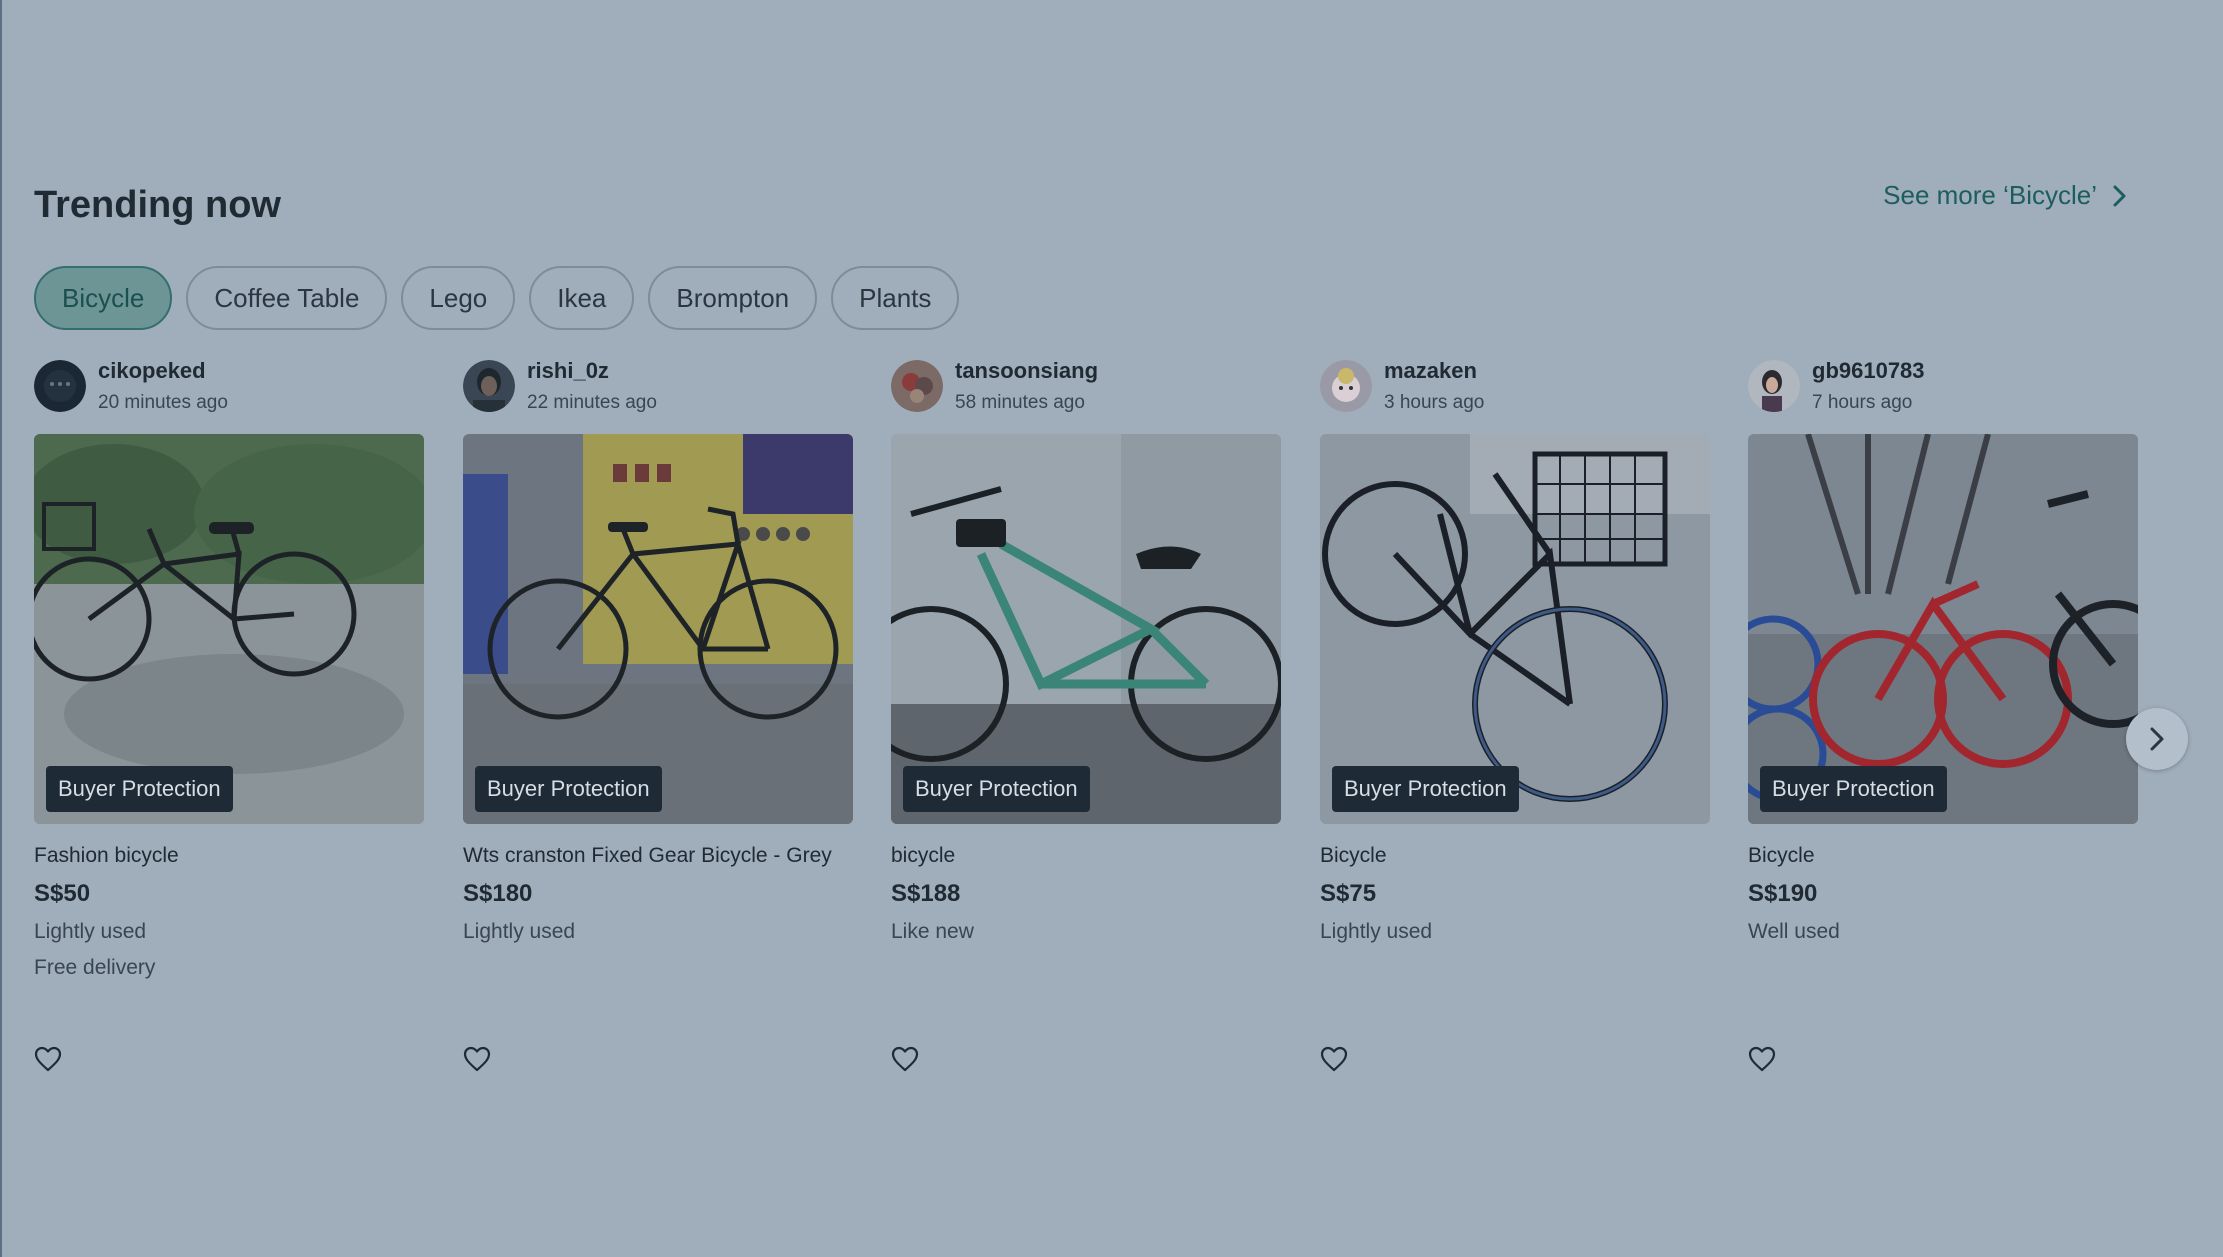 This screenshot has height=1257, width=2223. Describe the element at coordinates (932, 931) in the screenshot. I see `listing-condition: Like new` at that location.